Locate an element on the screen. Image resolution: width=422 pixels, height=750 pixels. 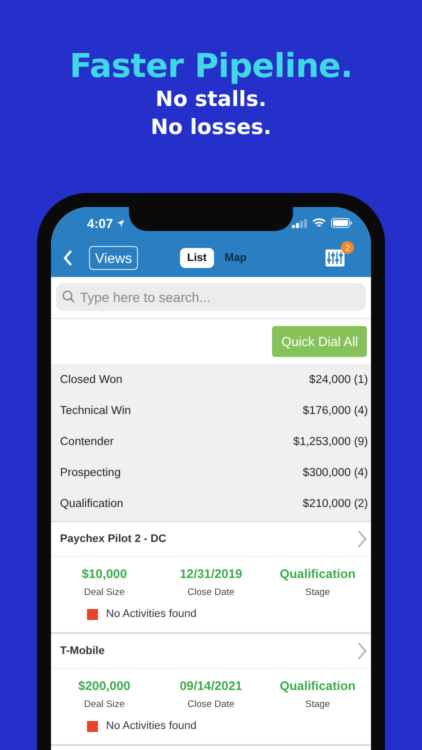
stage-total: $24,000 (1) is located at coordinates (338, 380).